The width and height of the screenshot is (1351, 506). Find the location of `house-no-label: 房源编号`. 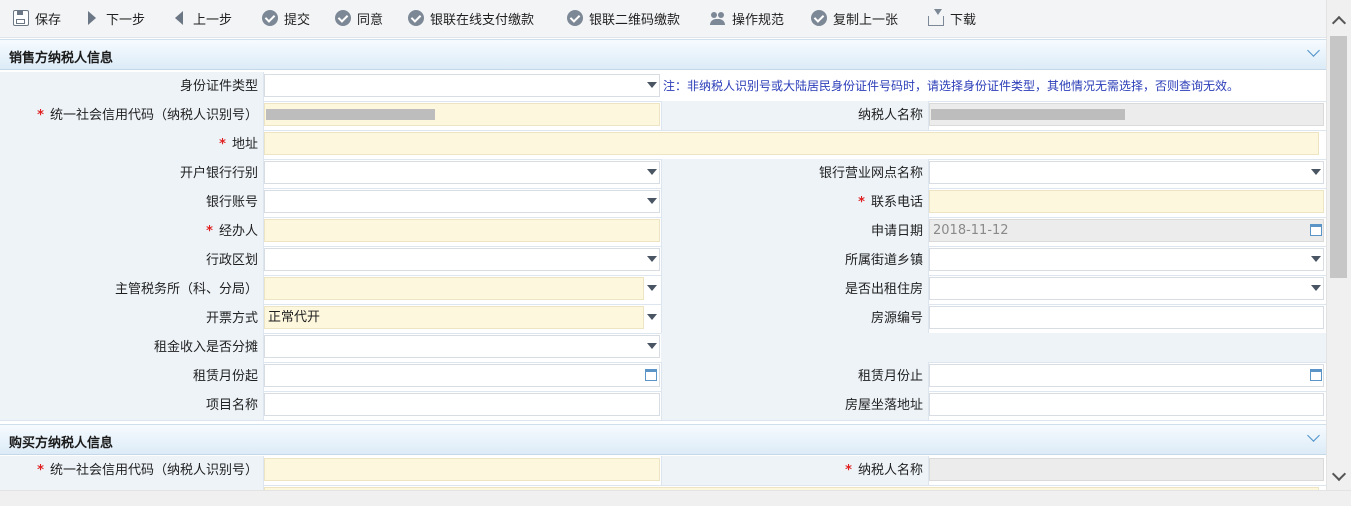

house-no-label: 房源编号 is located at coordinates (795, 318).